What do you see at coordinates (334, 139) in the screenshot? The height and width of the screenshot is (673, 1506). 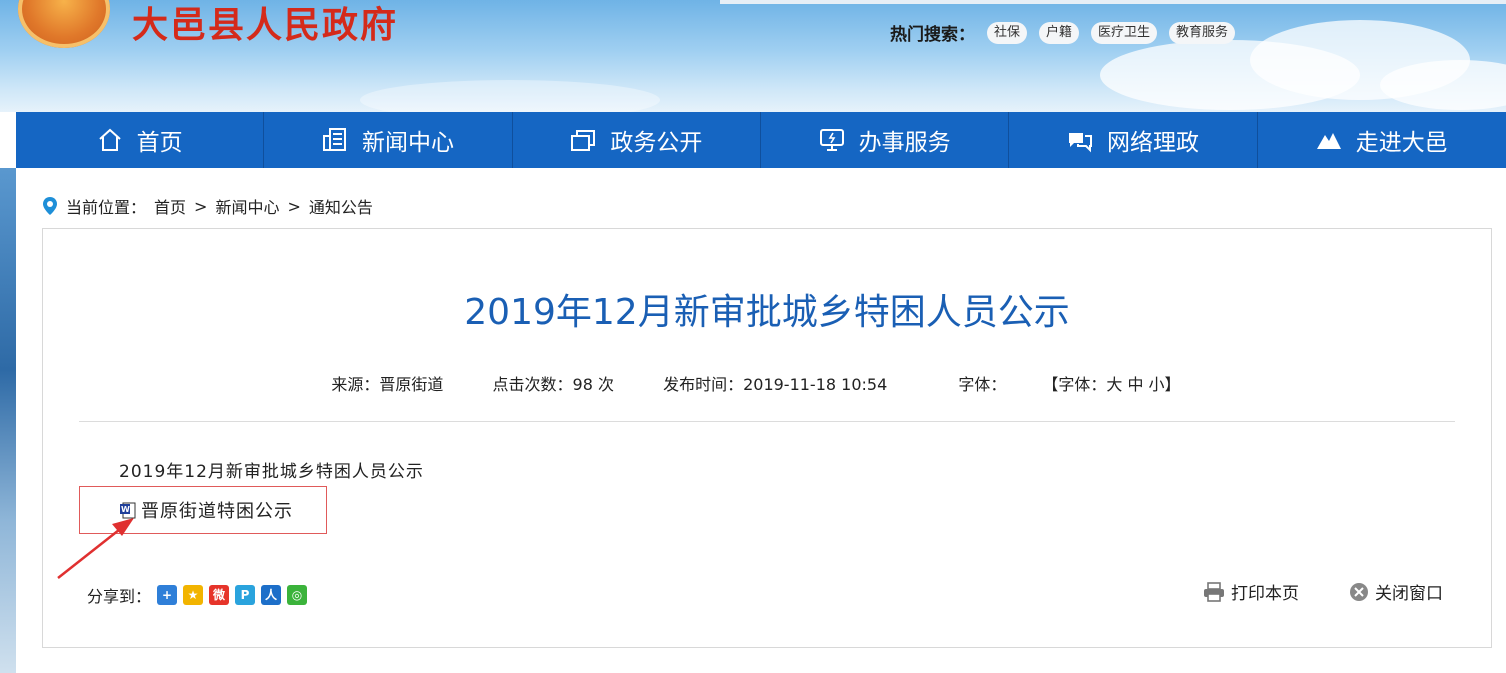 I see `newspaper-icon` at bounding box center [334, 139].